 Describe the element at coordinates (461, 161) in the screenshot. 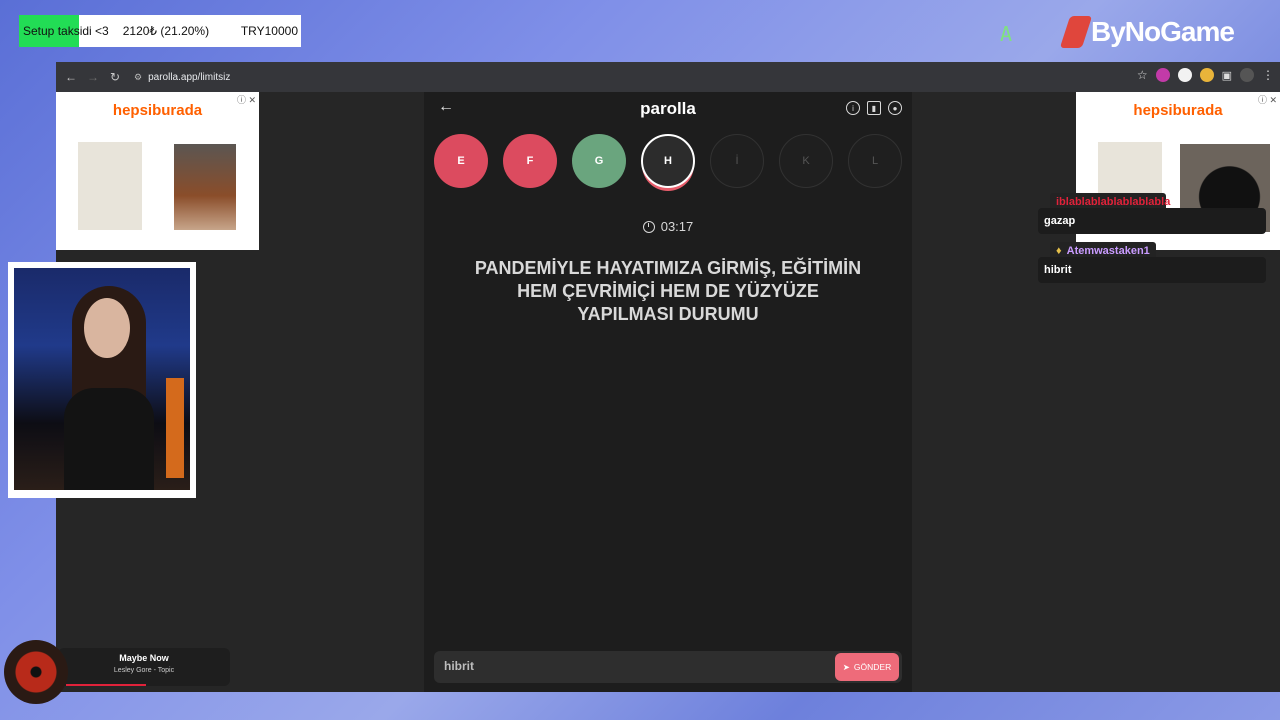

I see `letter-circle-e: E` at that location.